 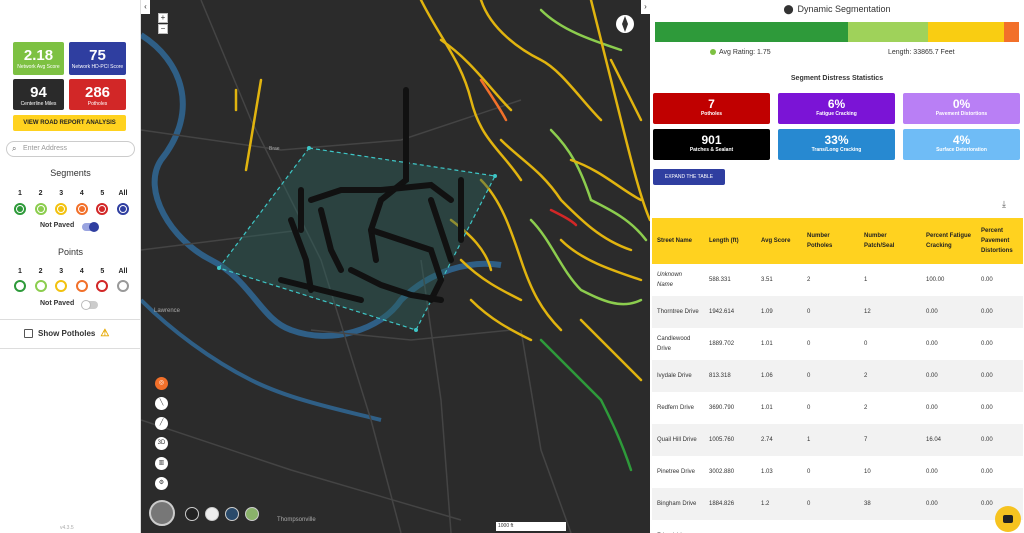 I want to click on basemap-thumbnail-icon, so click(x=162, y=513).